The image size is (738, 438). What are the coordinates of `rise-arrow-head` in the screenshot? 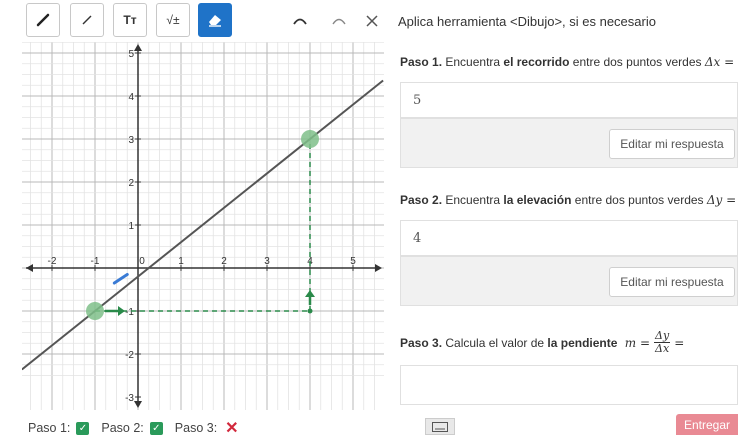 It's located at (310, 293).